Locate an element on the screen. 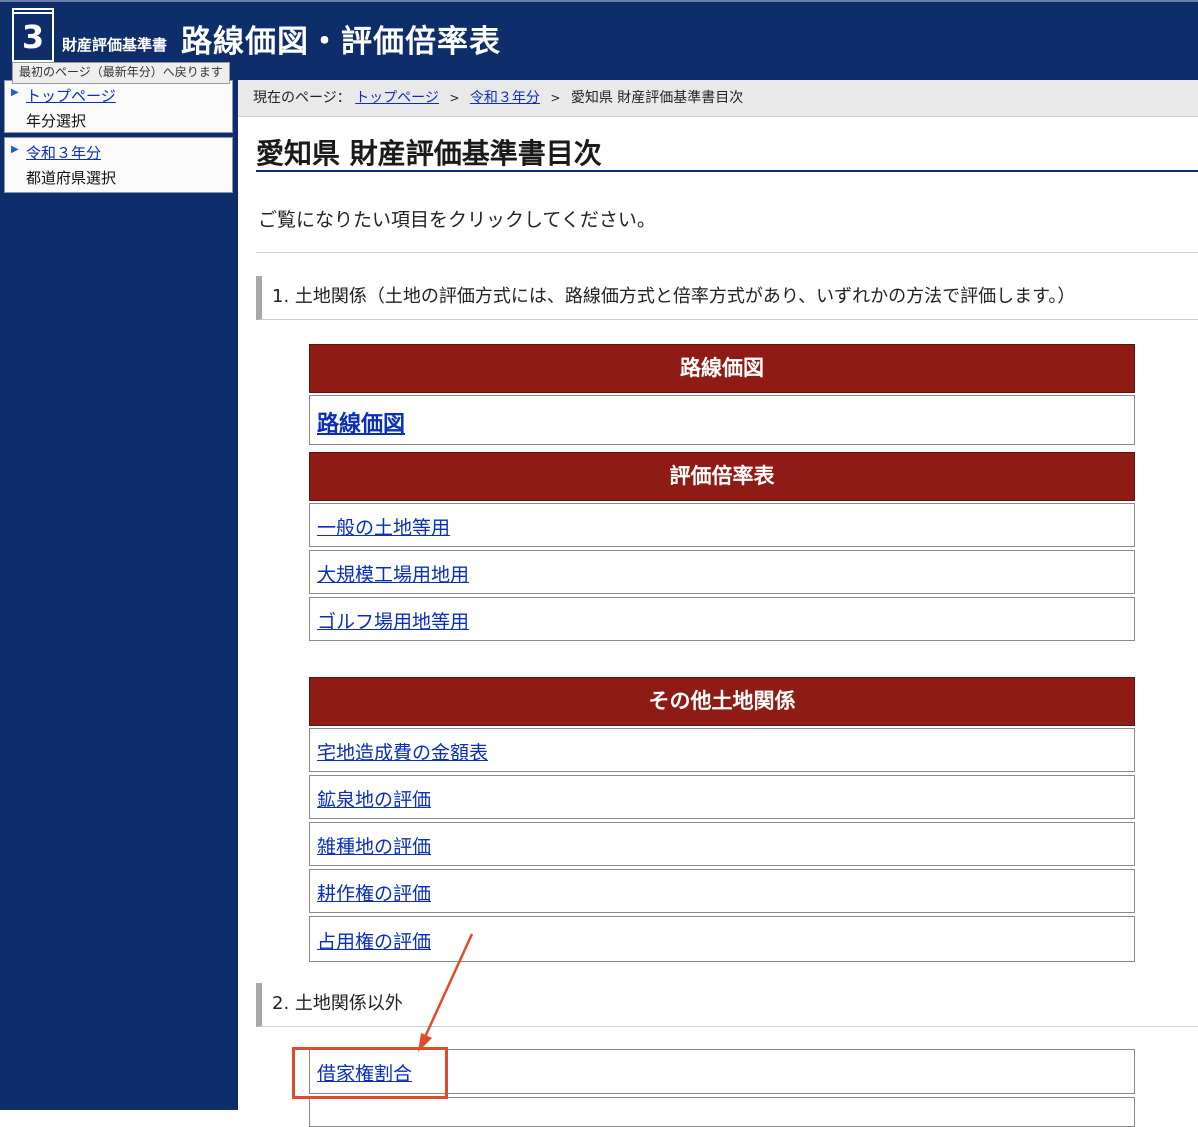  category-header-other: その他土地関係 is located at coordinates (722, 701).